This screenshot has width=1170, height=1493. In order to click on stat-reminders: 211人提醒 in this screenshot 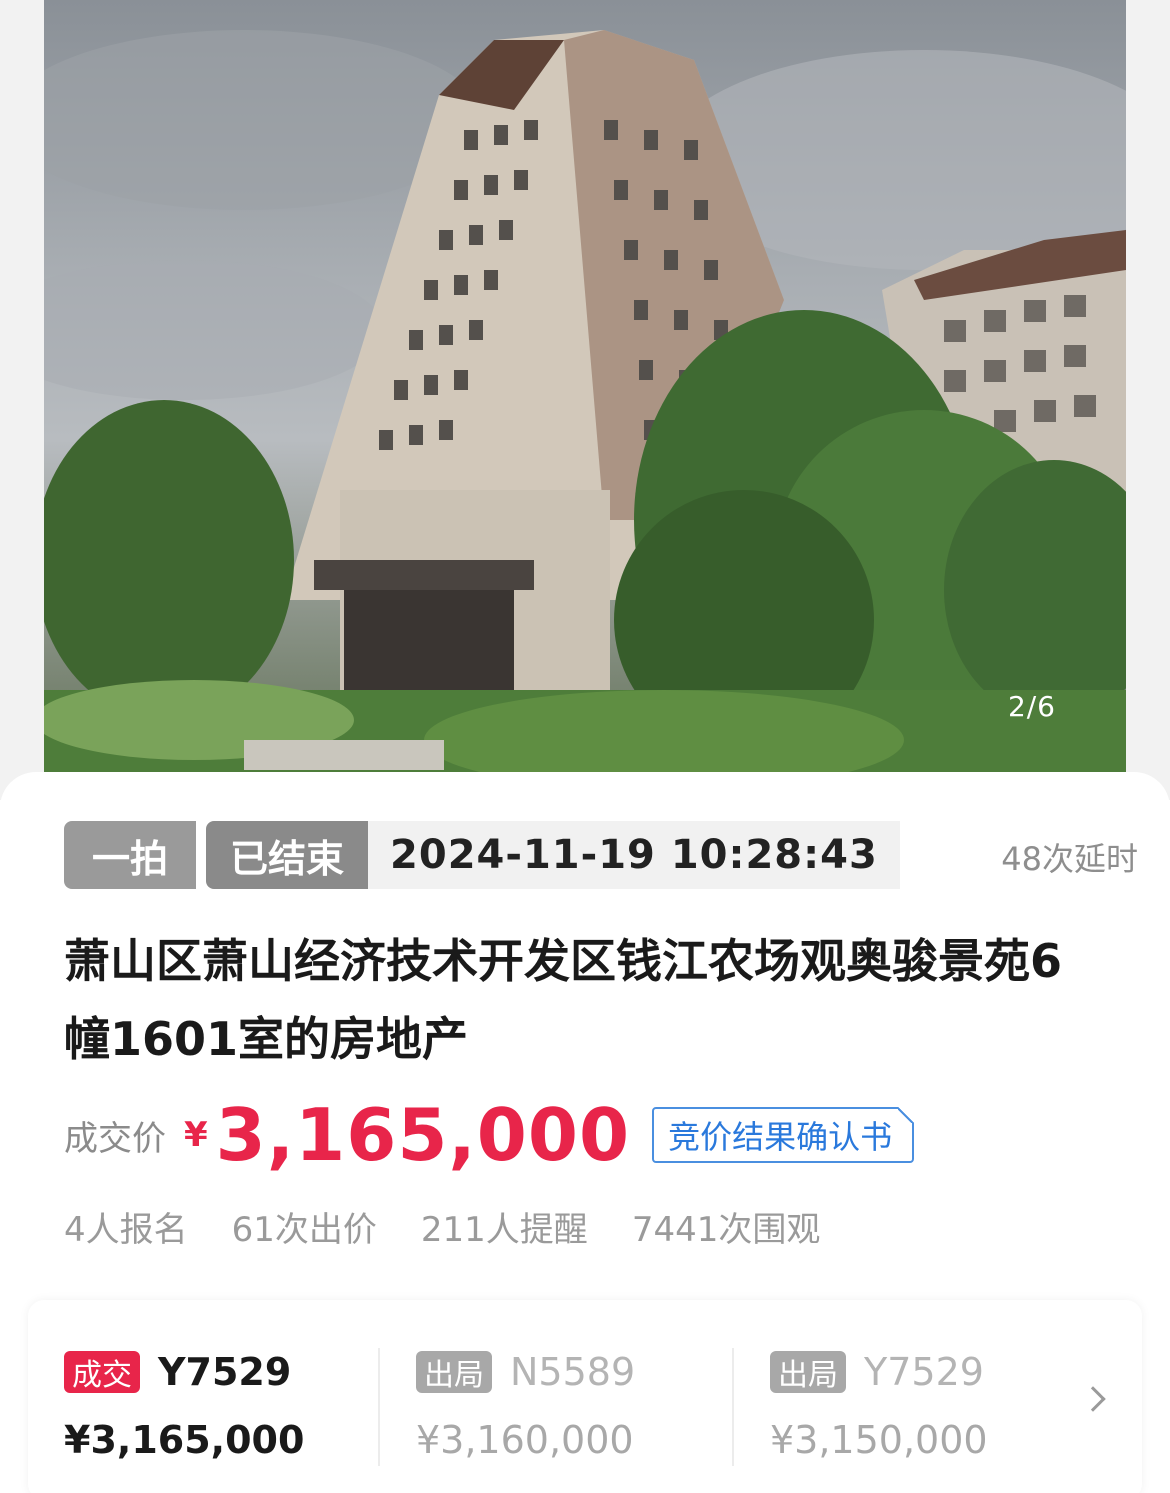, I will do `click(504, 1230)`.